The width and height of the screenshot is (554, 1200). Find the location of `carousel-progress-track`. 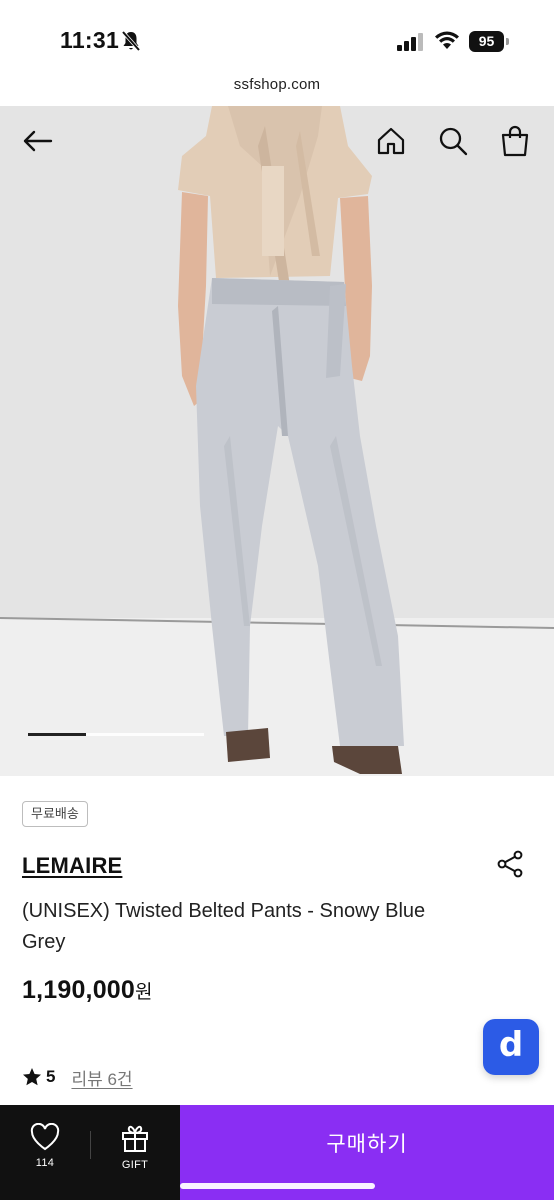

carousel-progress-track is located at coordinates (116, 734).